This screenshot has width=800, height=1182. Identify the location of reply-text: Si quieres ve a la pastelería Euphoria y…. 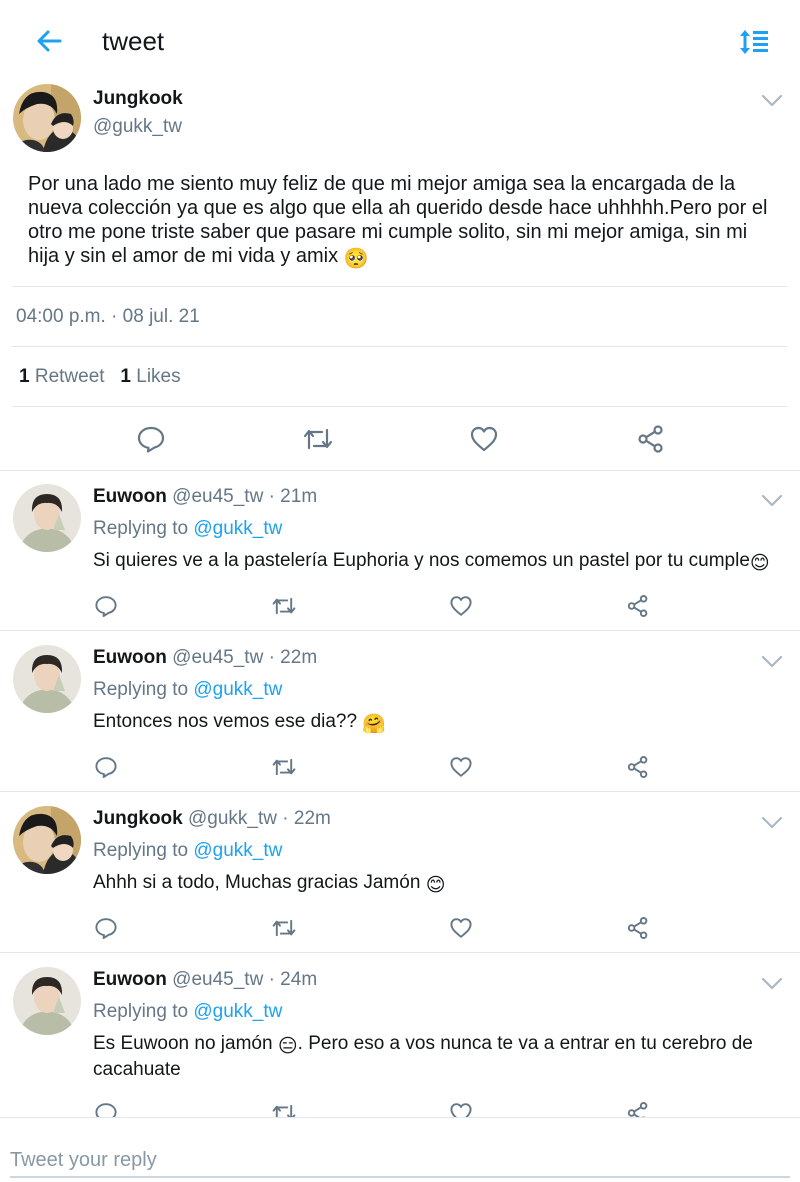
(431, 562).